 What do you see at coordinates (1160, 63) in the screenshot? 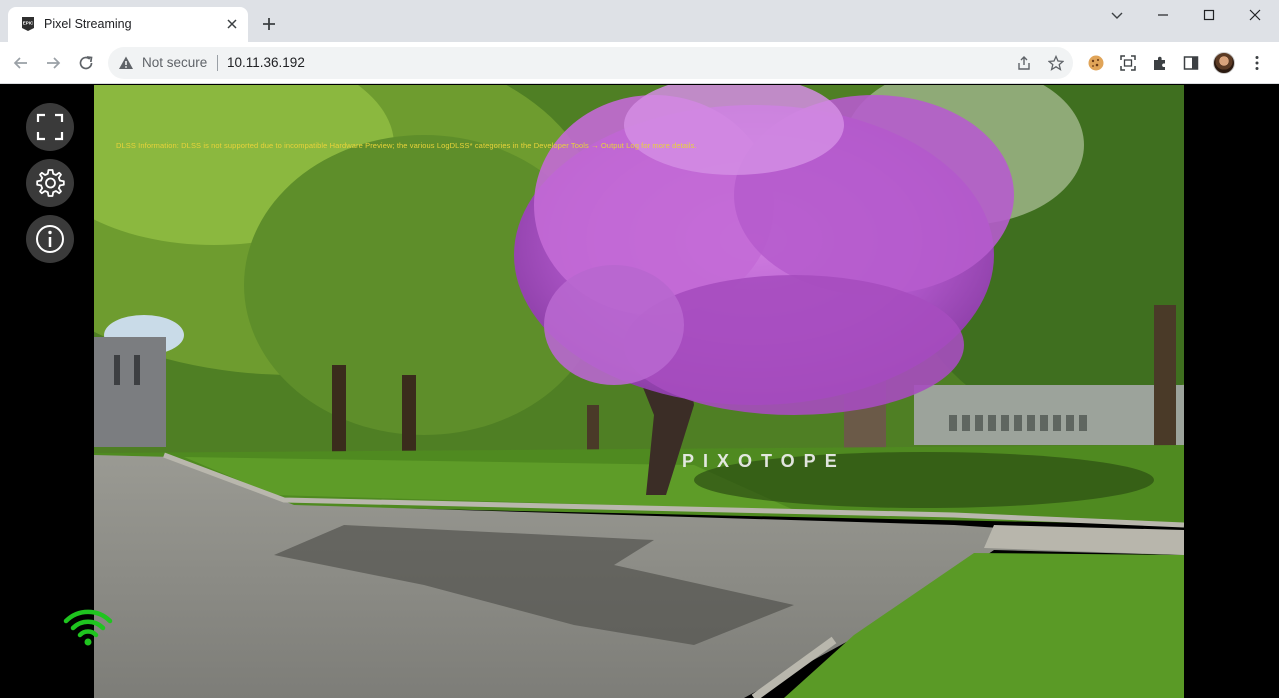
I see `puzzle-icon` at bounding box center [1160, 63].